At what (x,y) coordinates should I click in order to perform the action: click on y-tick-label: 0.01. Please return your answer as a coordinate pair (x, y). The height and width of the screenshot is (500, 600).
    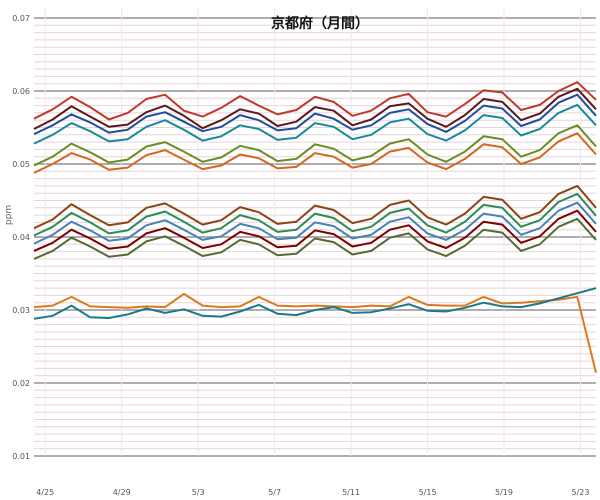
    Looking at the image, I should click on (21, 456).